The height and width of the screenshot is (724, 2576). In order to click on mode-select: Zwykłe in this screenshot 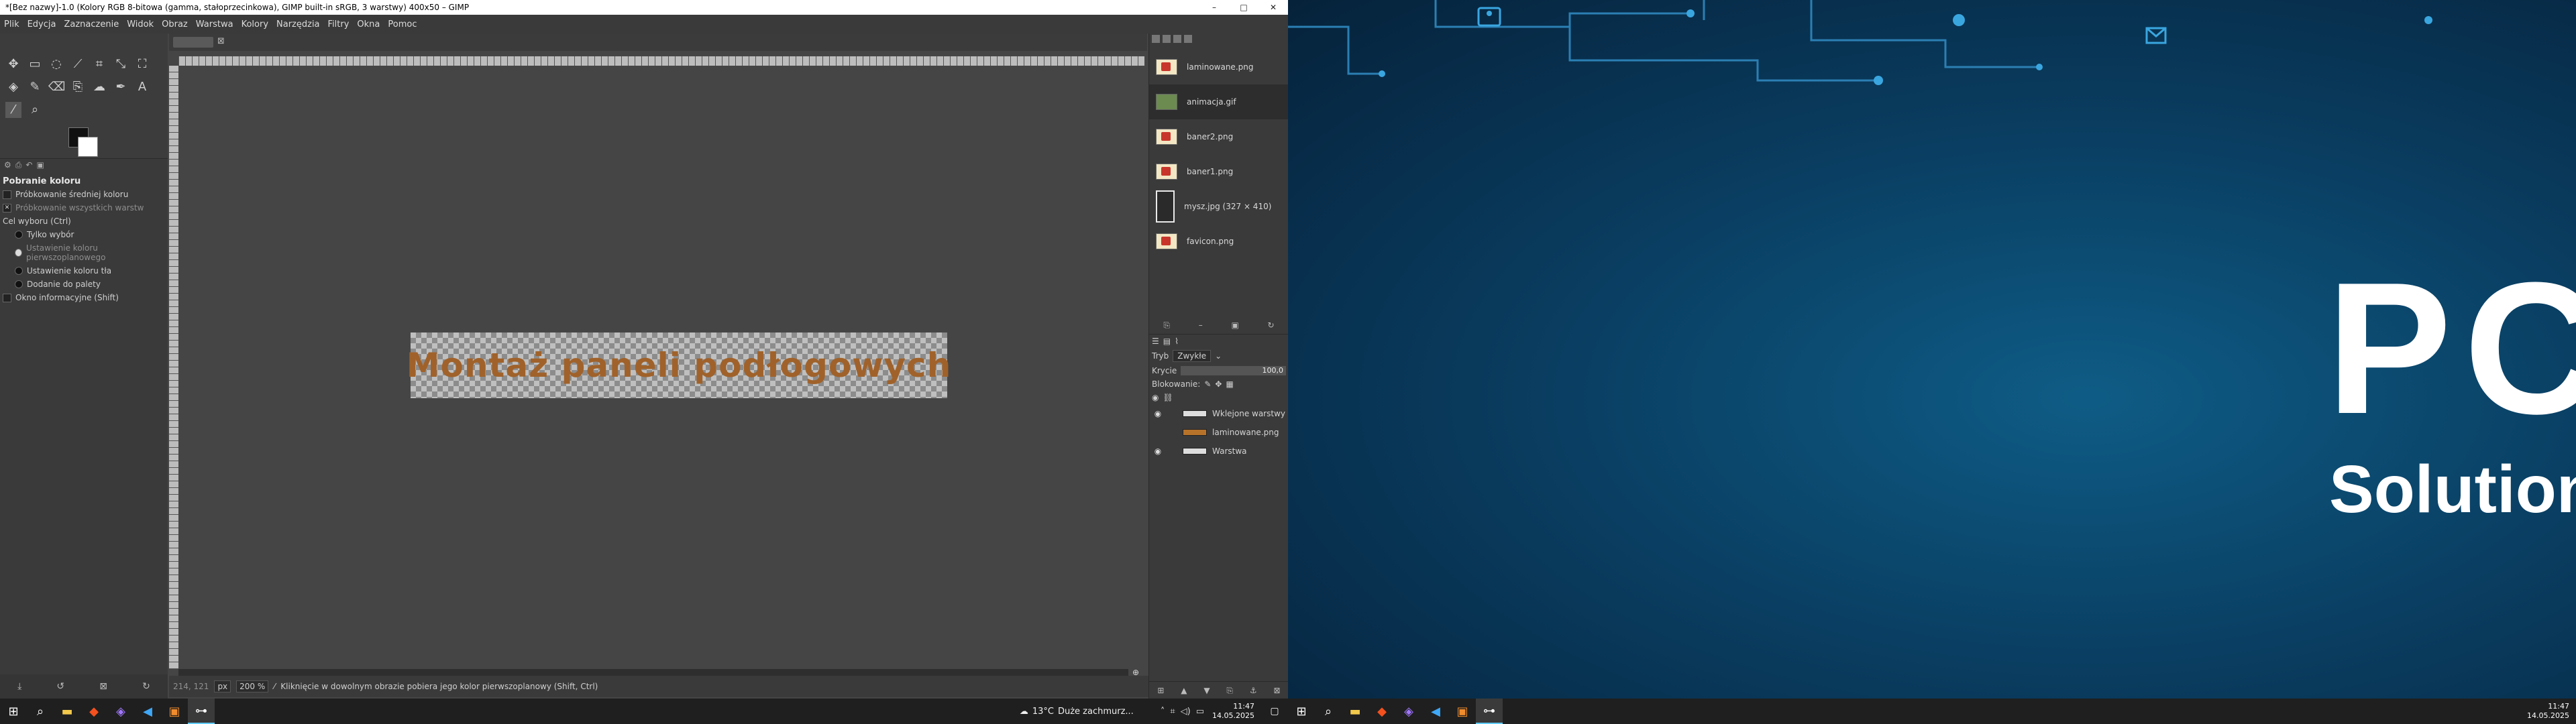, I will do `click(1192, 356)`.